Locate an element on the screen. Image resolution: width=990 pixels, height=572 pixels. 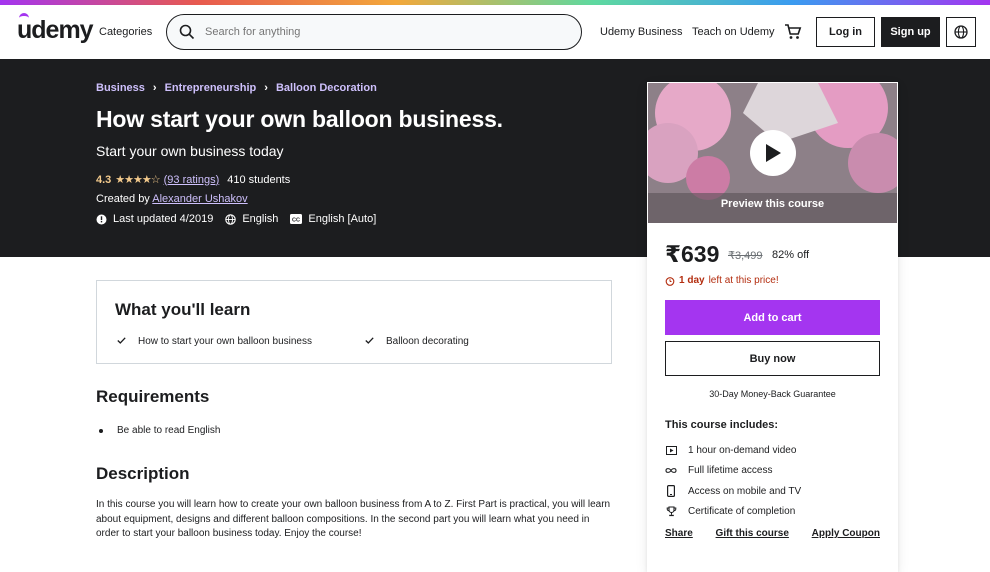
requirement-item: Be able to read English is located at coordinates (159, 430).